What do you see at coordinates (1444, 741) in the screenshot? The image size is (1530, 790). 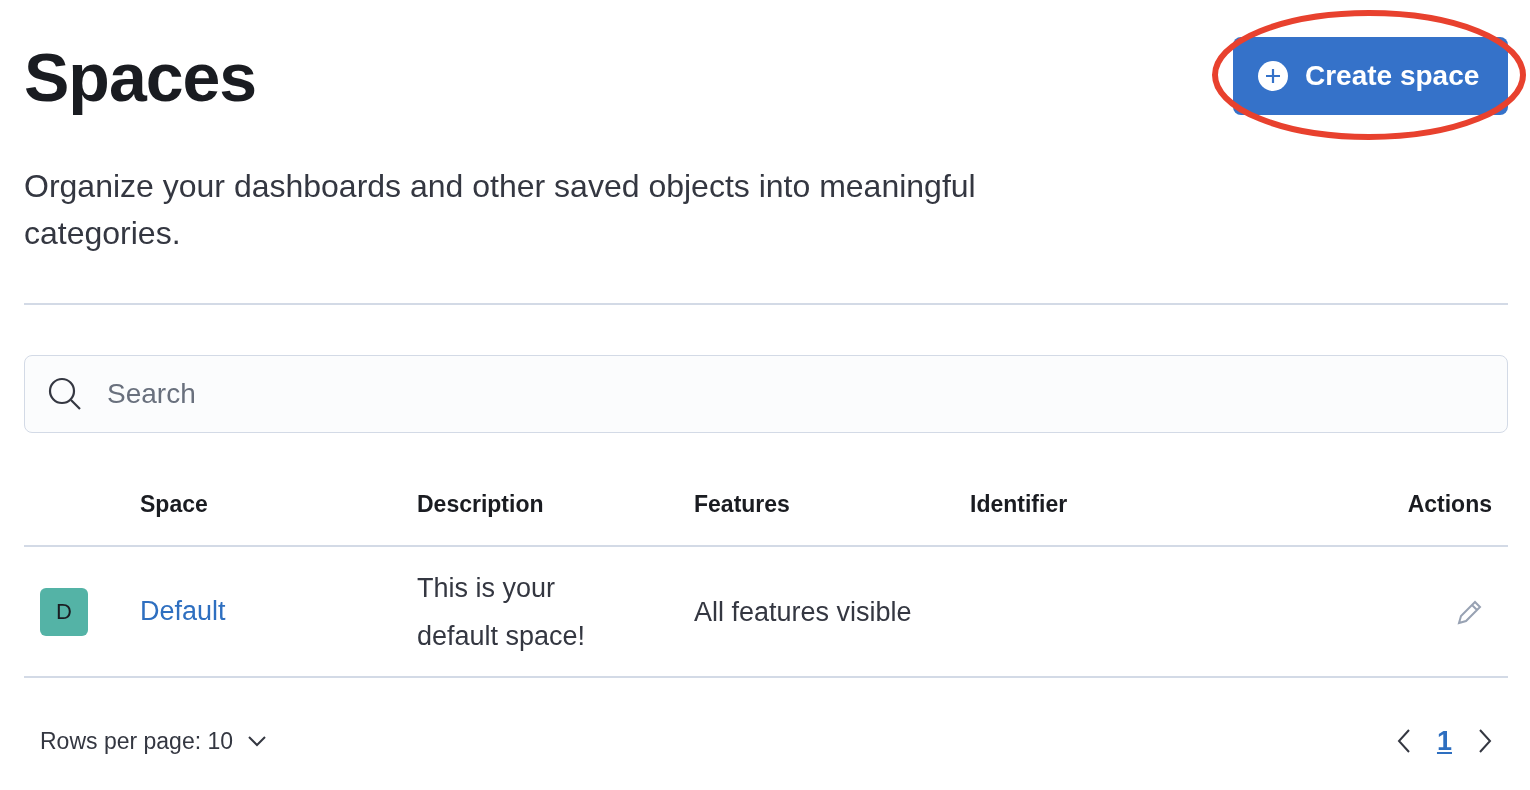 I see `page-button: 1` at bounding box center [1444, 741].